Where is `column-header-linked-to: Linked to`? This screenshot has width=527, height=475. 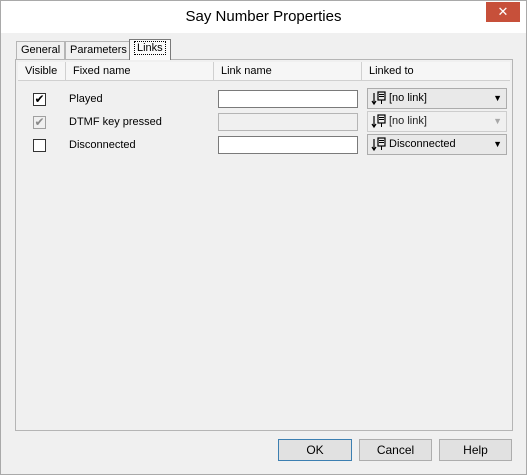
column-header-linked-to: Linked to is located at coordinates (436, 71).